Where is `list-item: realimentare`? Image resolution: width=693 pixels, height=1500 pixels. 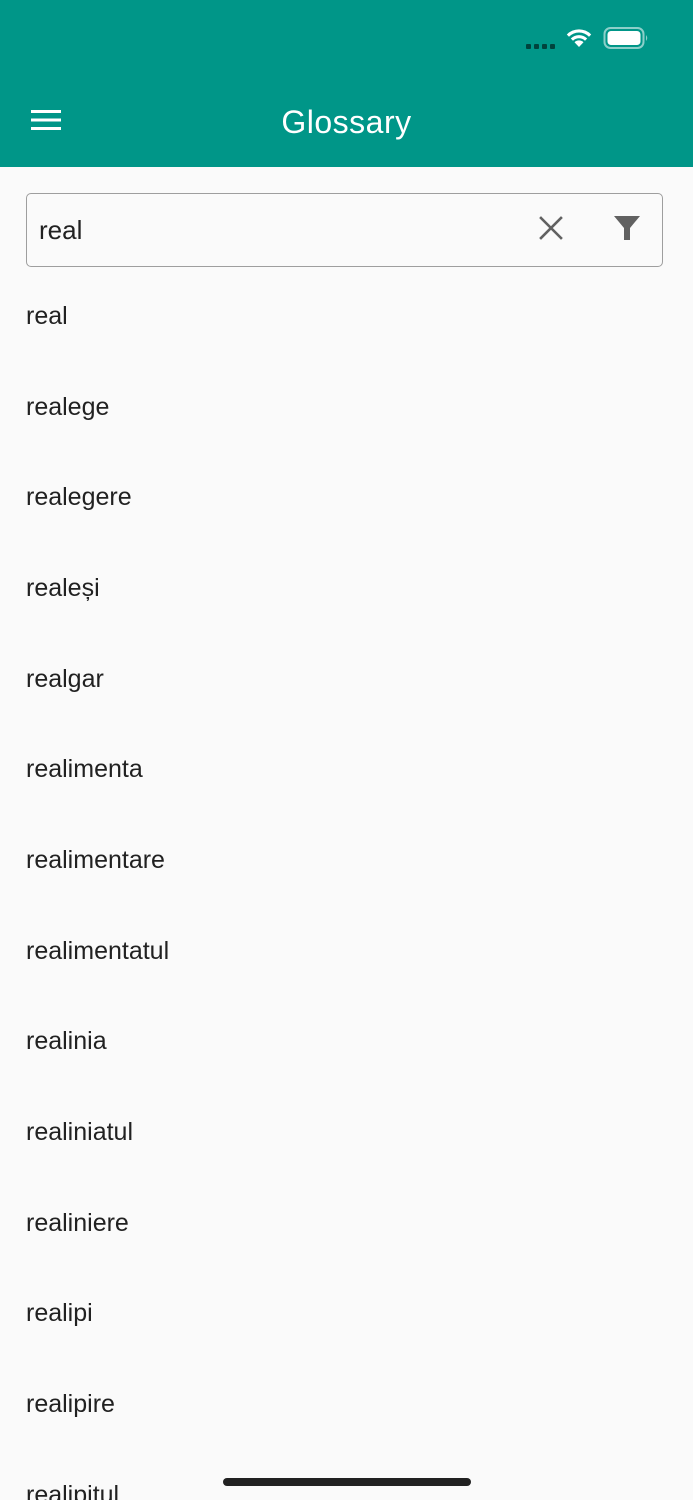 list-item: realimentare is located at coordinates (346, 860).